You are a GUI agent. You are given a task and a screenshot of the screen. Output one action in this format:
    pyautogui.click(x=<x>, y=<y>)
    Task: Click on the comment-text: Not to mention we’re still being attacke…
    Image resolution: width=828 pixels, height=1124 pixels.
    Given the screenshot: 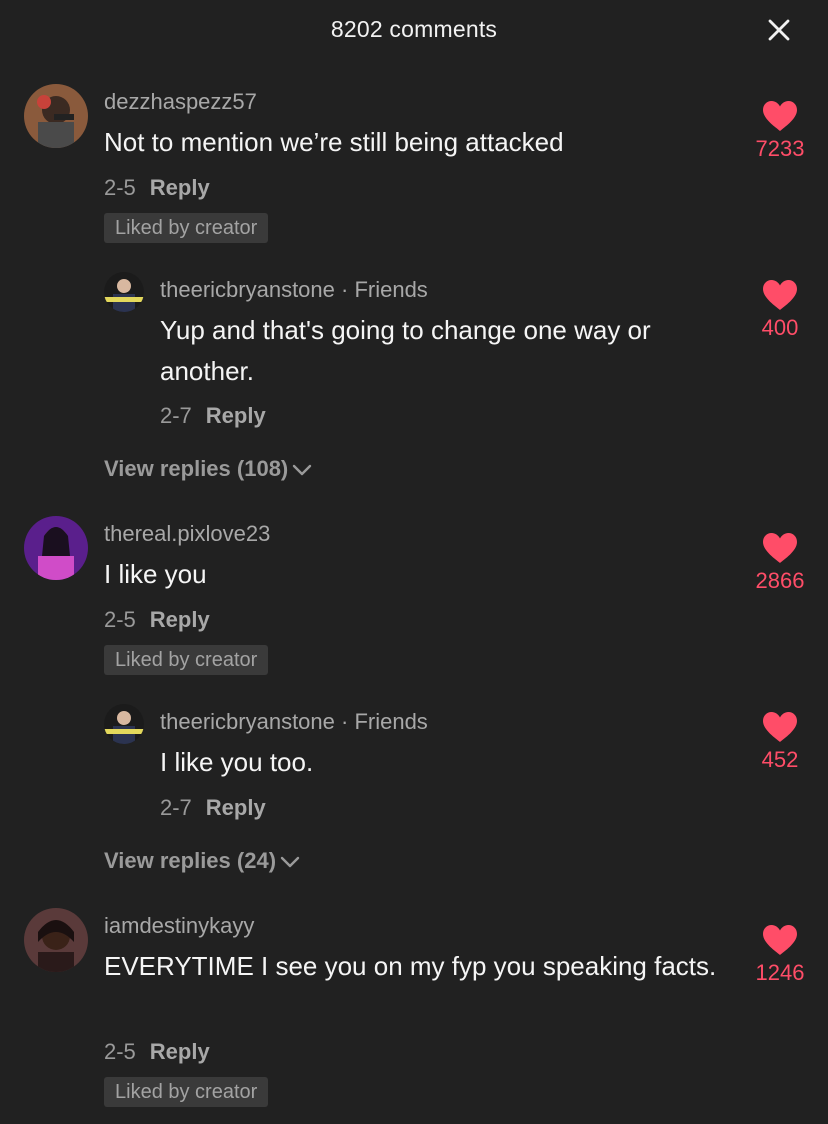 What is the action you would take?
    pyautogui.click(x=334, y=142)
    